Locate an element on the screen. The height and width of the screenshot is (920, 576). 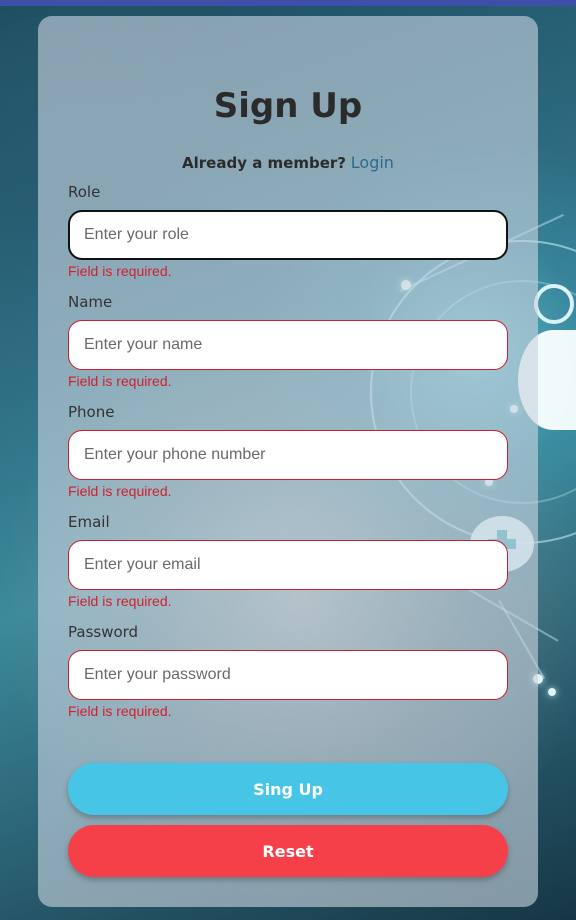
target-icon is located at coordinates (554, 304).